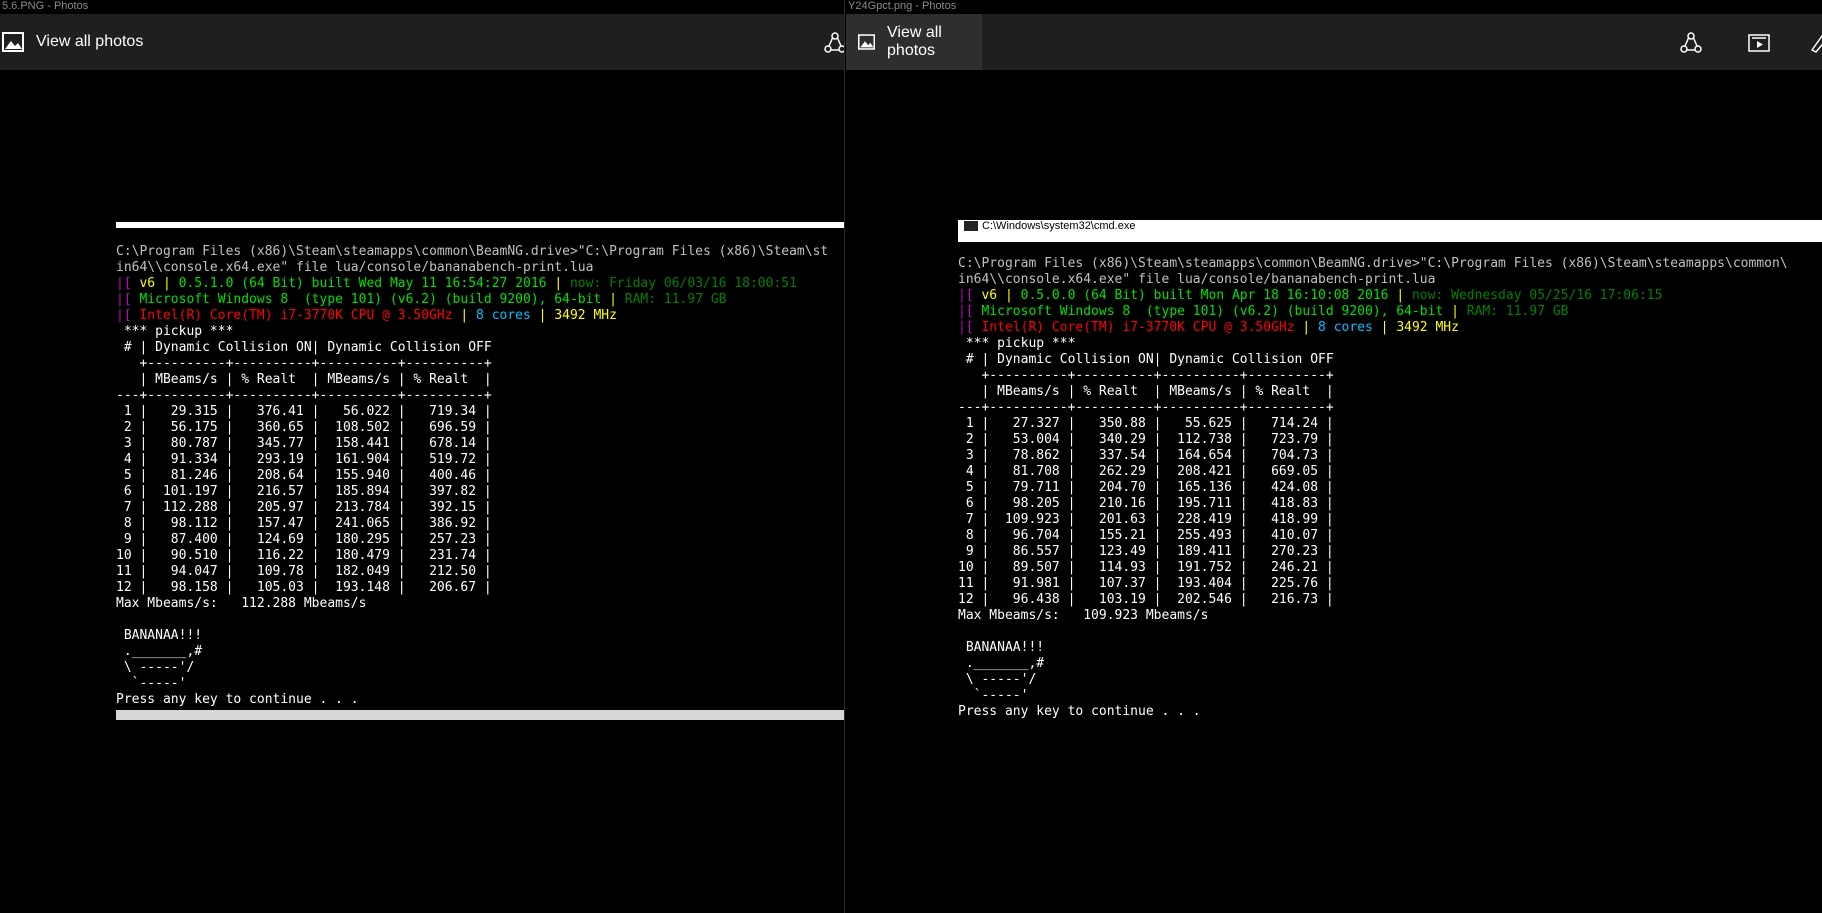  What do you see at coordinates (1149, 439) in the screenshot?
I see `console-line: 2 | 53.004 | 340.29 | 112.738 | 723.79 |` at bounding box center [1149, 439].